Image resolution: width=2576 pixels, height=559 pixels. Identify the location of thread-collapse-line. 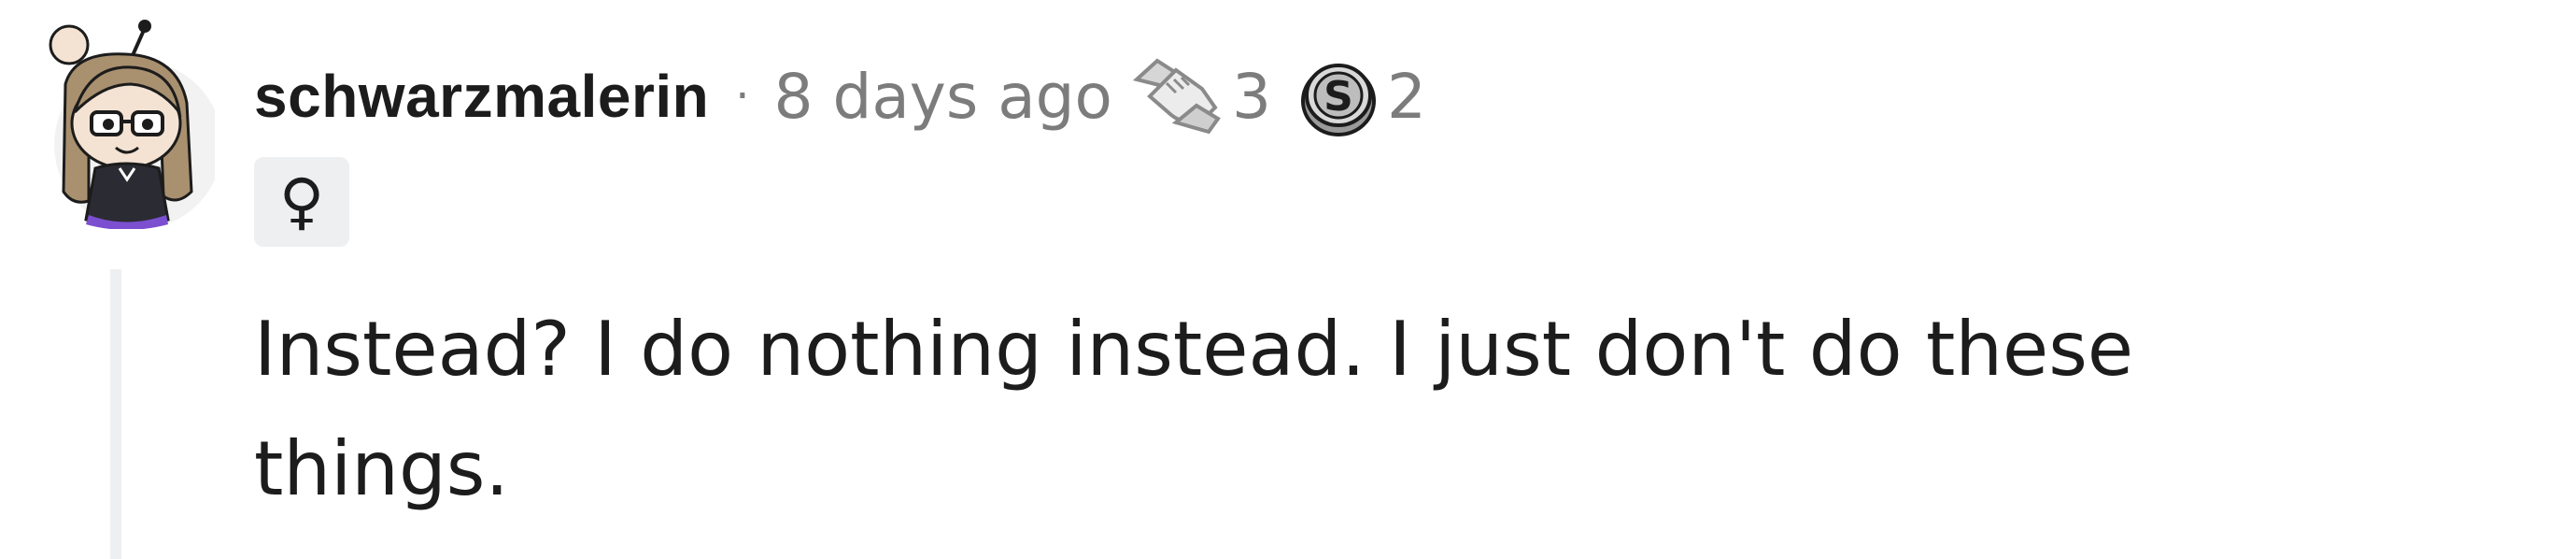
(115, 414).